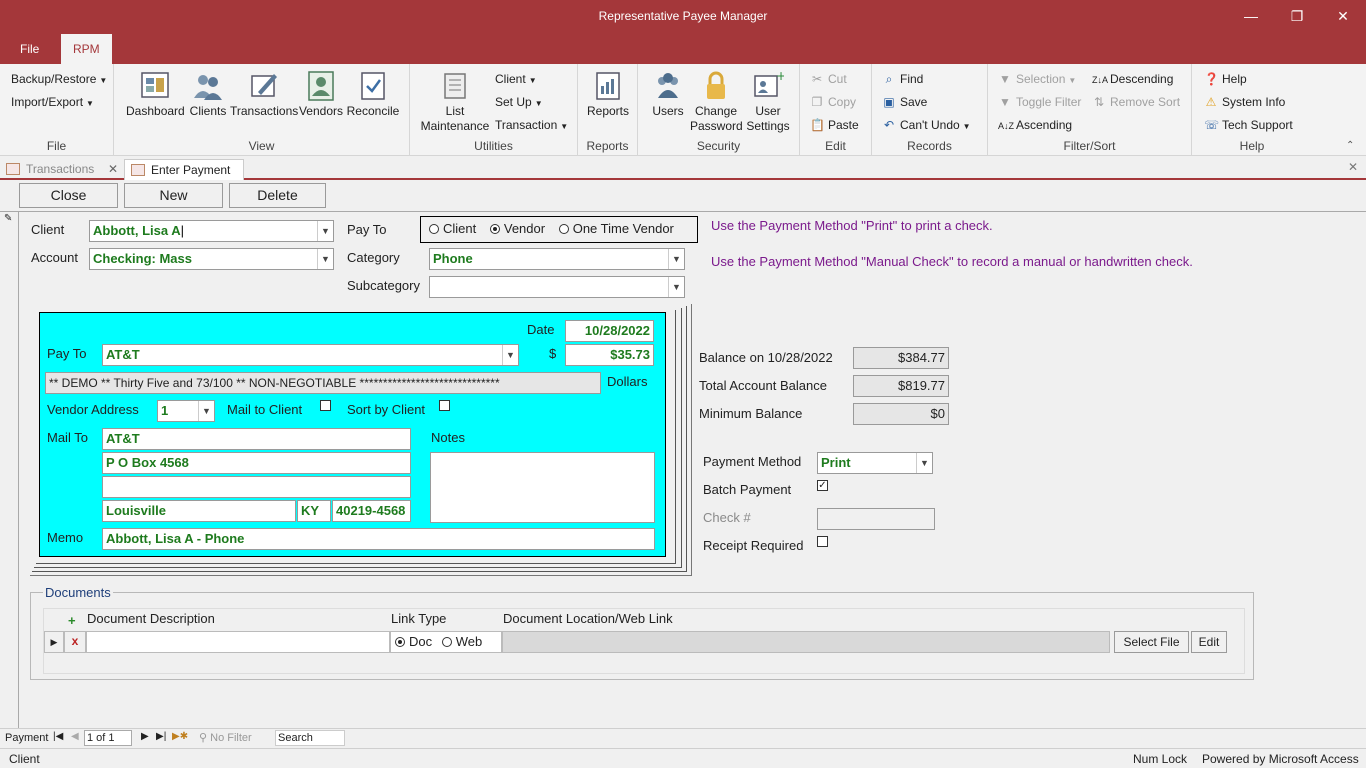 This screenshot has width=1366, height=768. What do you see at coordinates (608, 94) in the screenshot?
I see `reports-button: Reports` at bounding box center [608, 94].